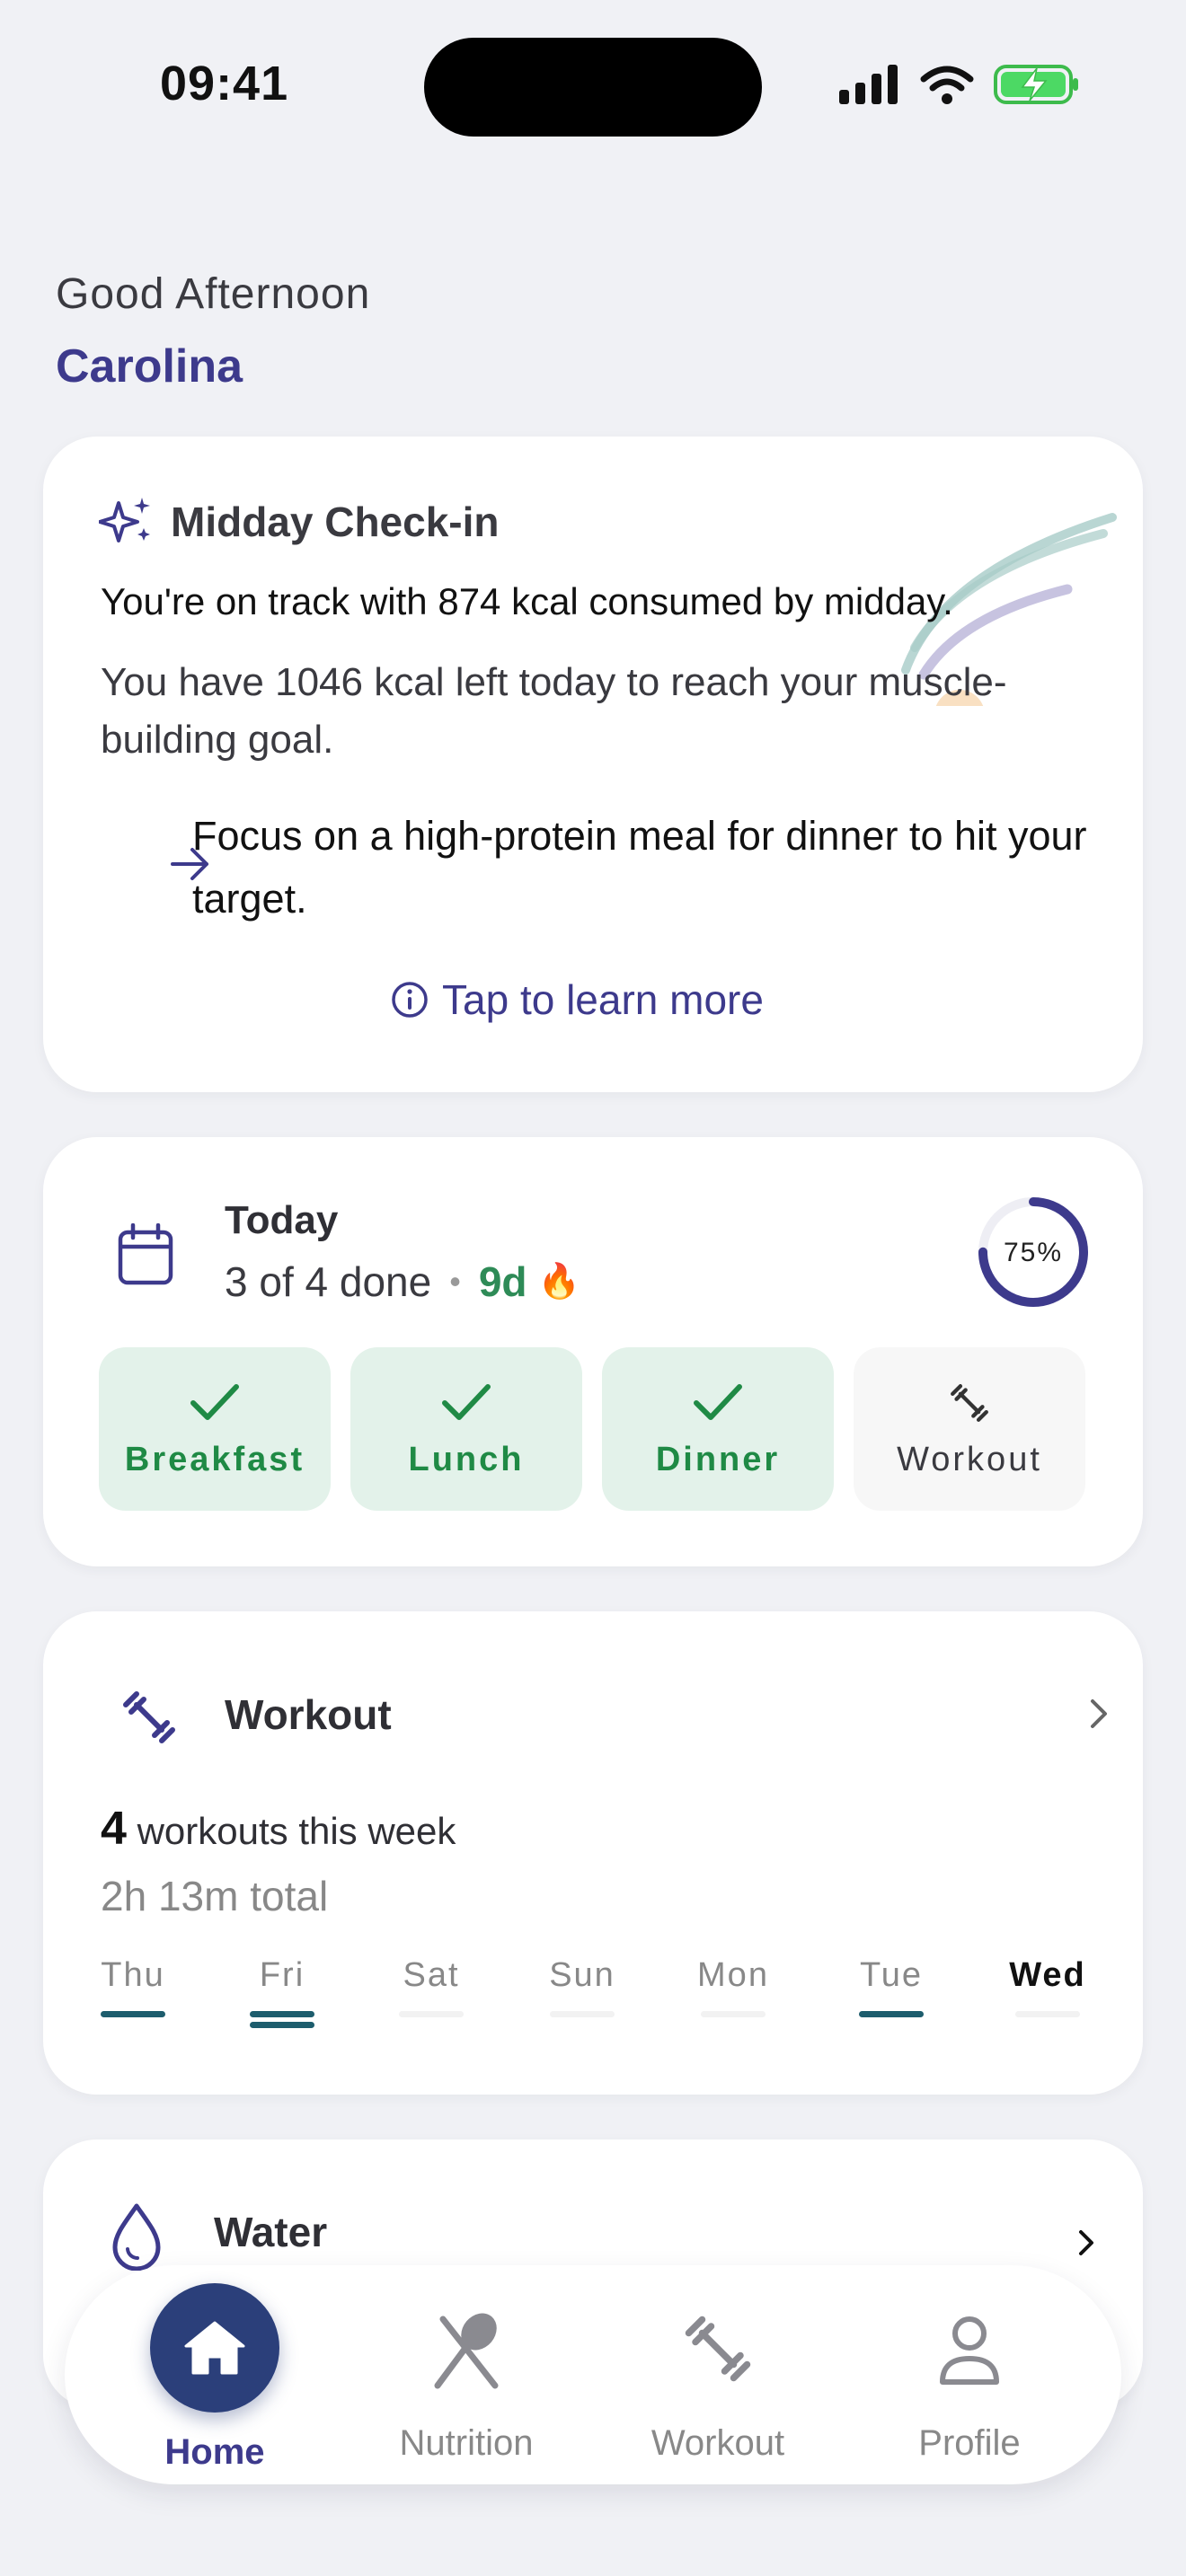 This screenshot has height=2576, width=1186. Describe the element at coordinates (149, 366) in the screenshot. I see `user-name: Carolina` at that location.